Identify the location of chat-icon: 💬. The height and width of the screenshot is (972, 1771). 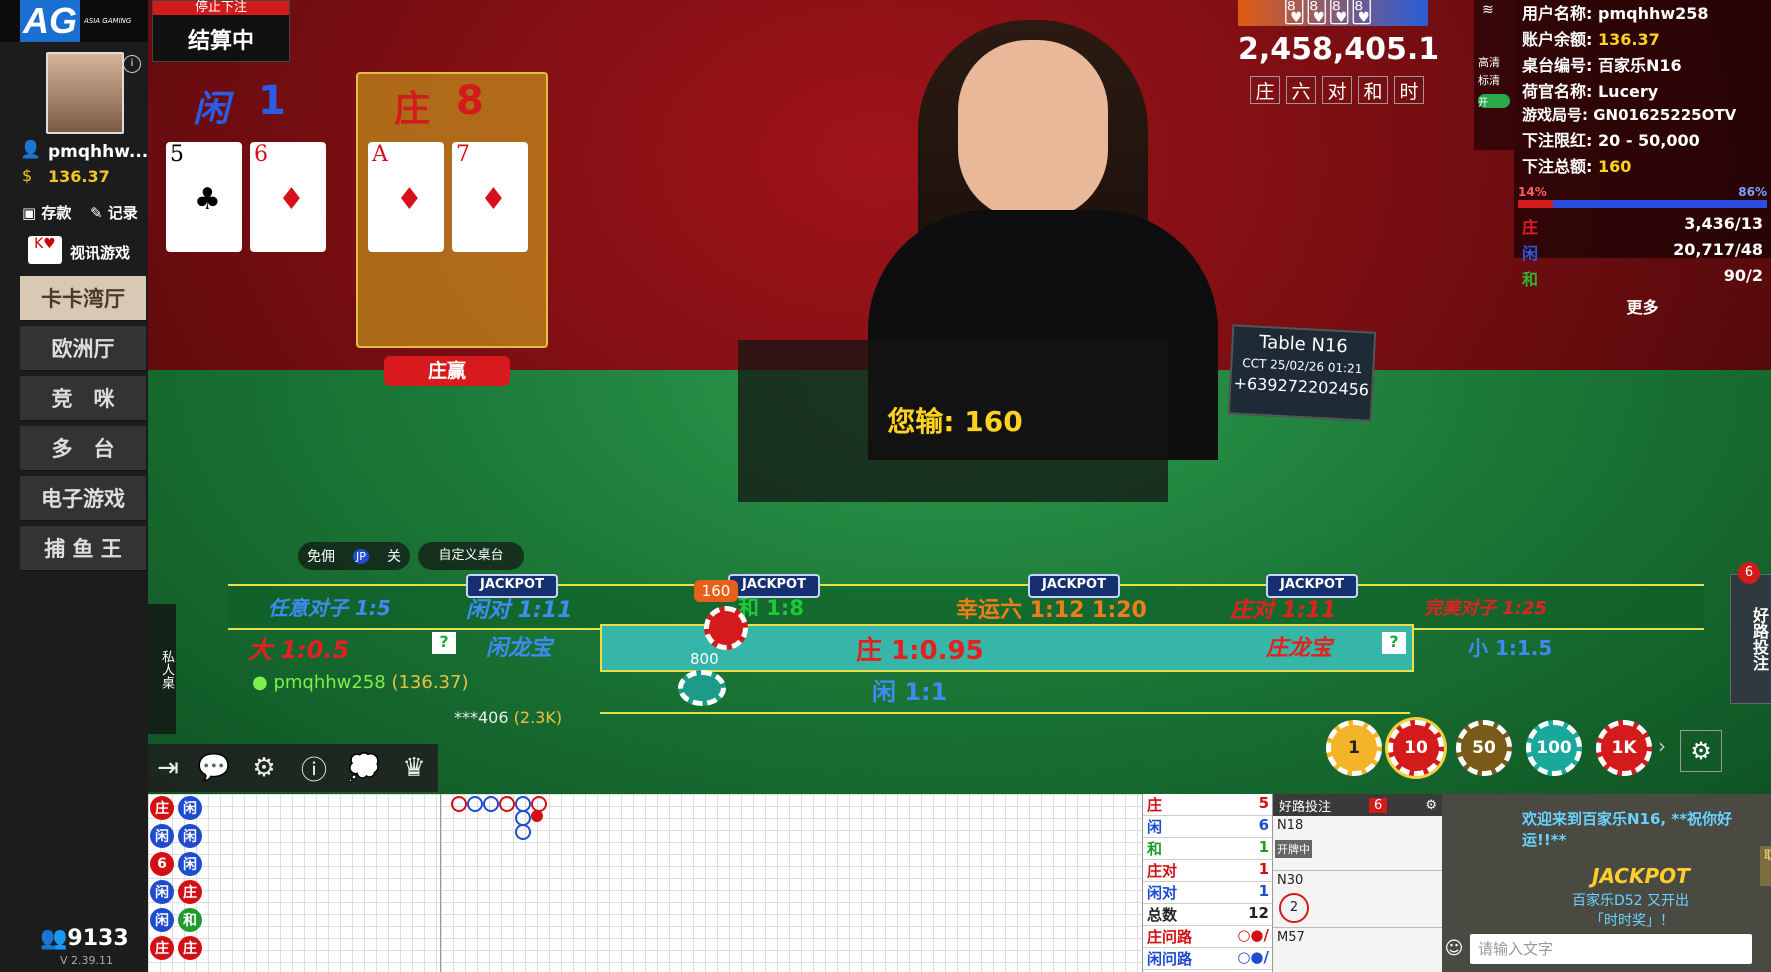
(214, 768).